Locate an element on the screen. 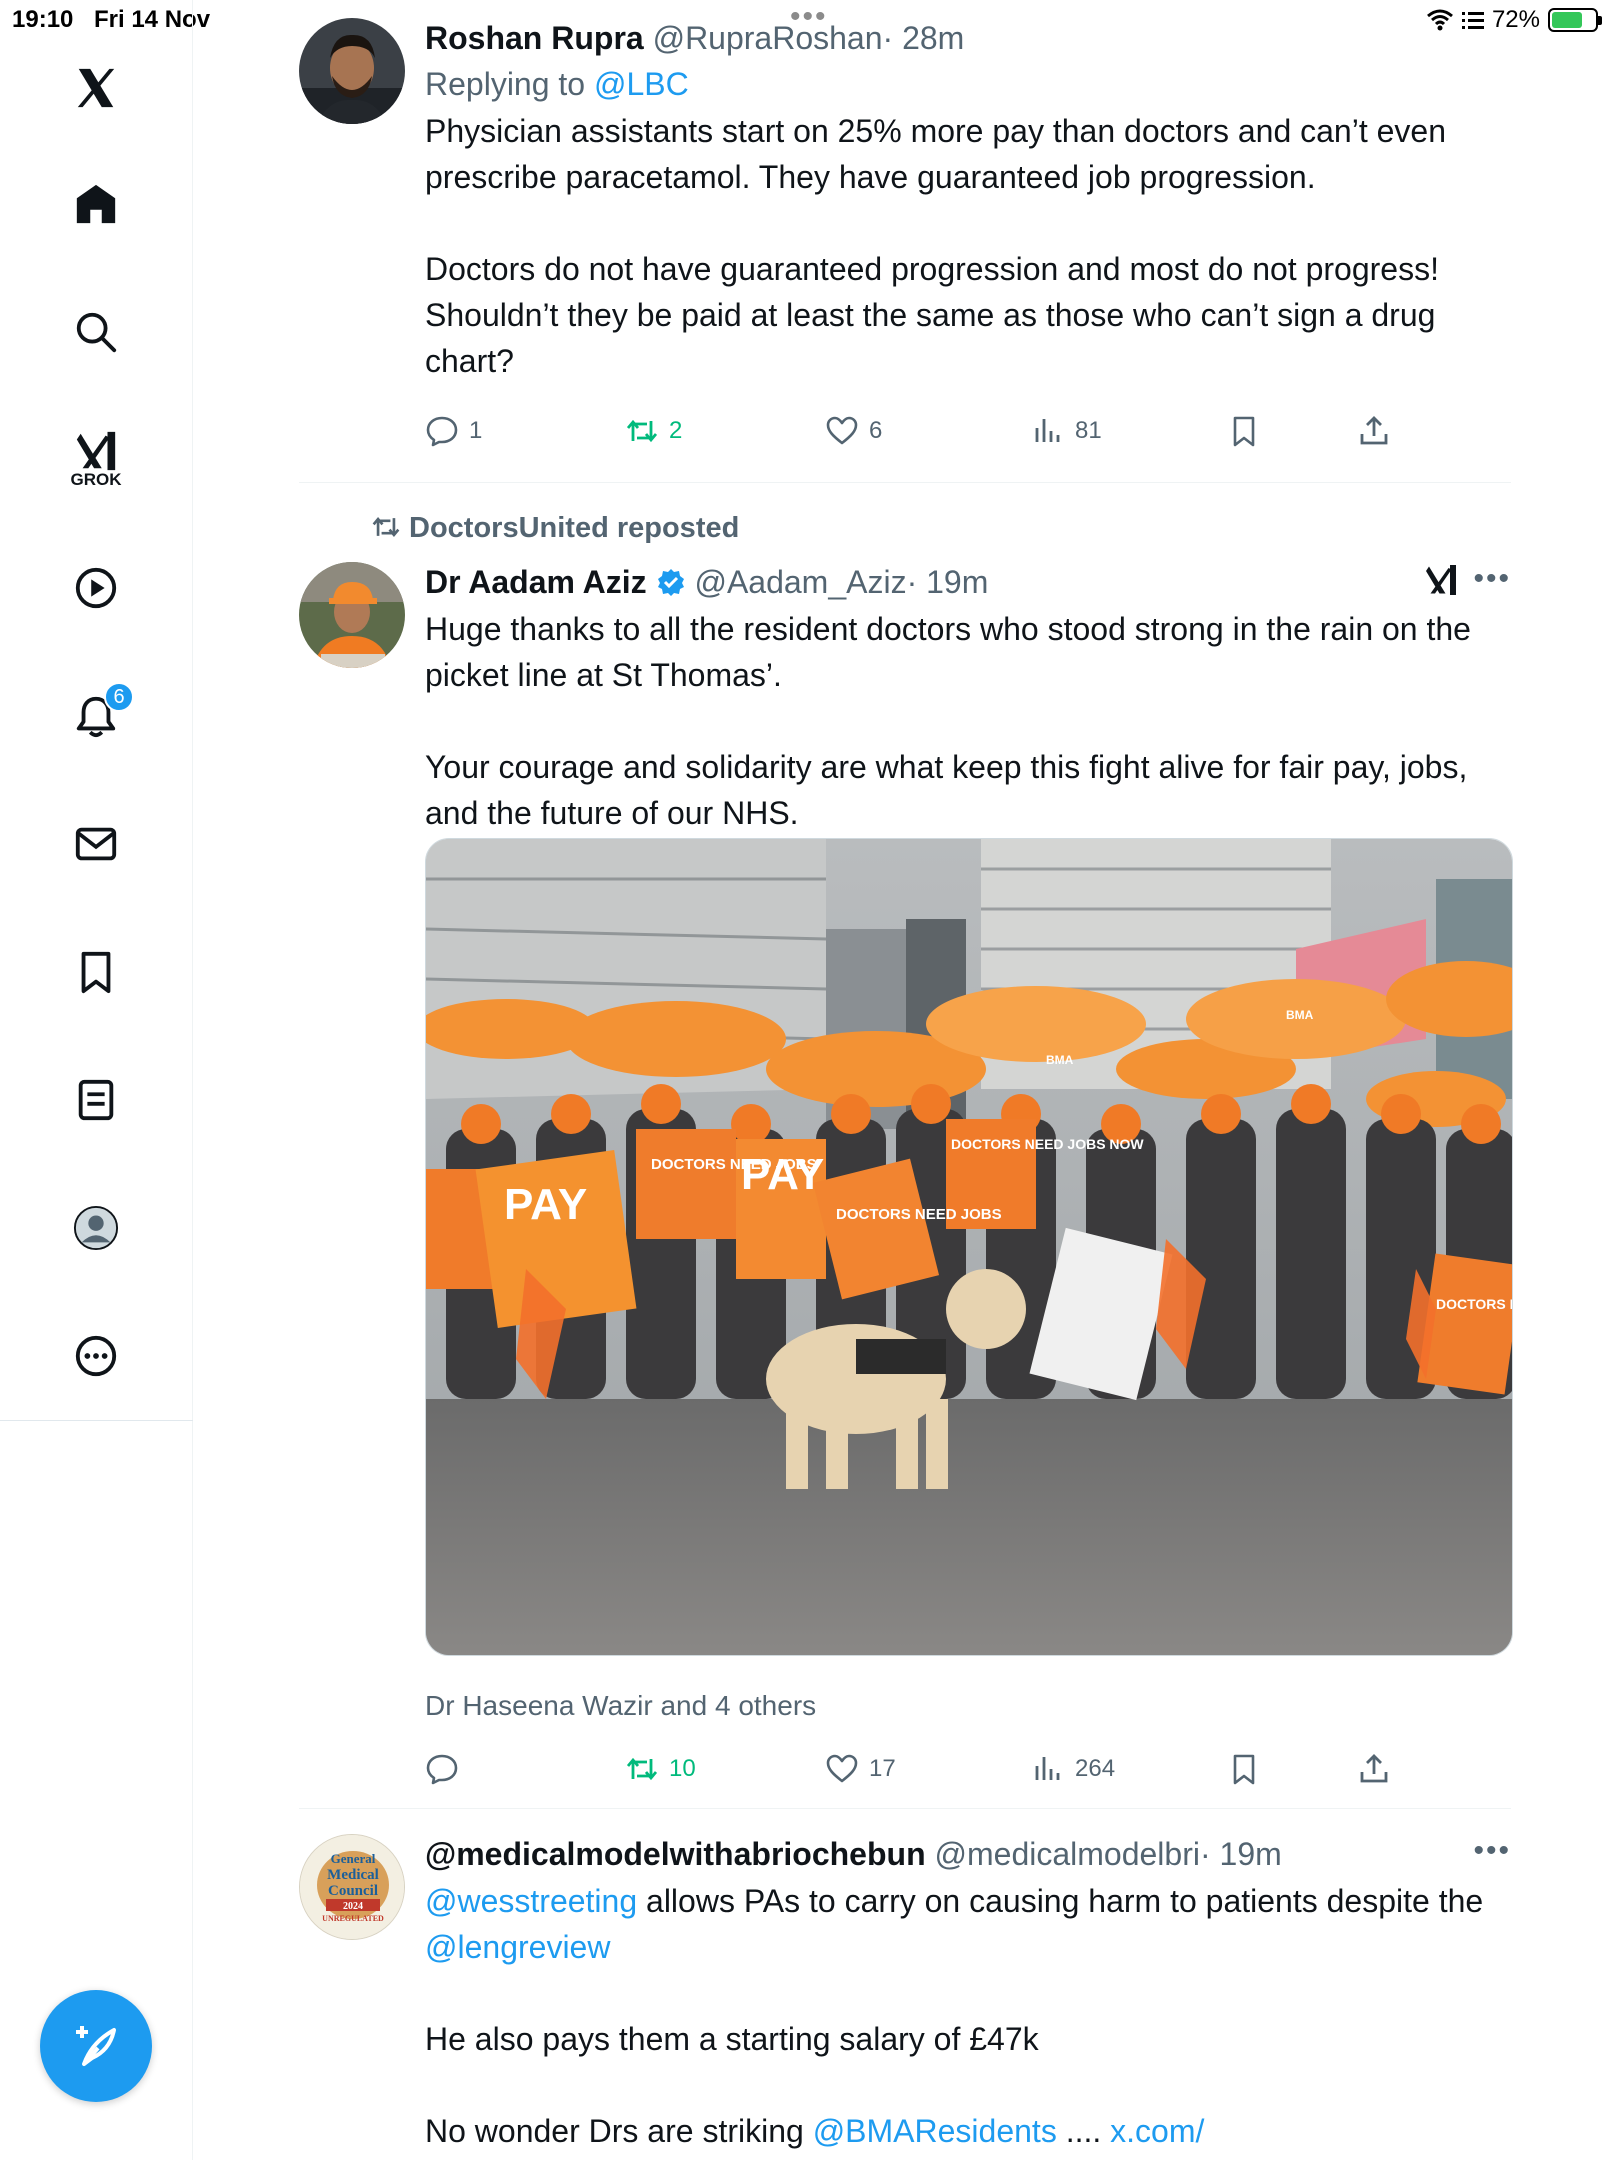 The height and width of the screenshot is (2160, 1620). view-count: 264 is located at coordinates (1095, 1768).